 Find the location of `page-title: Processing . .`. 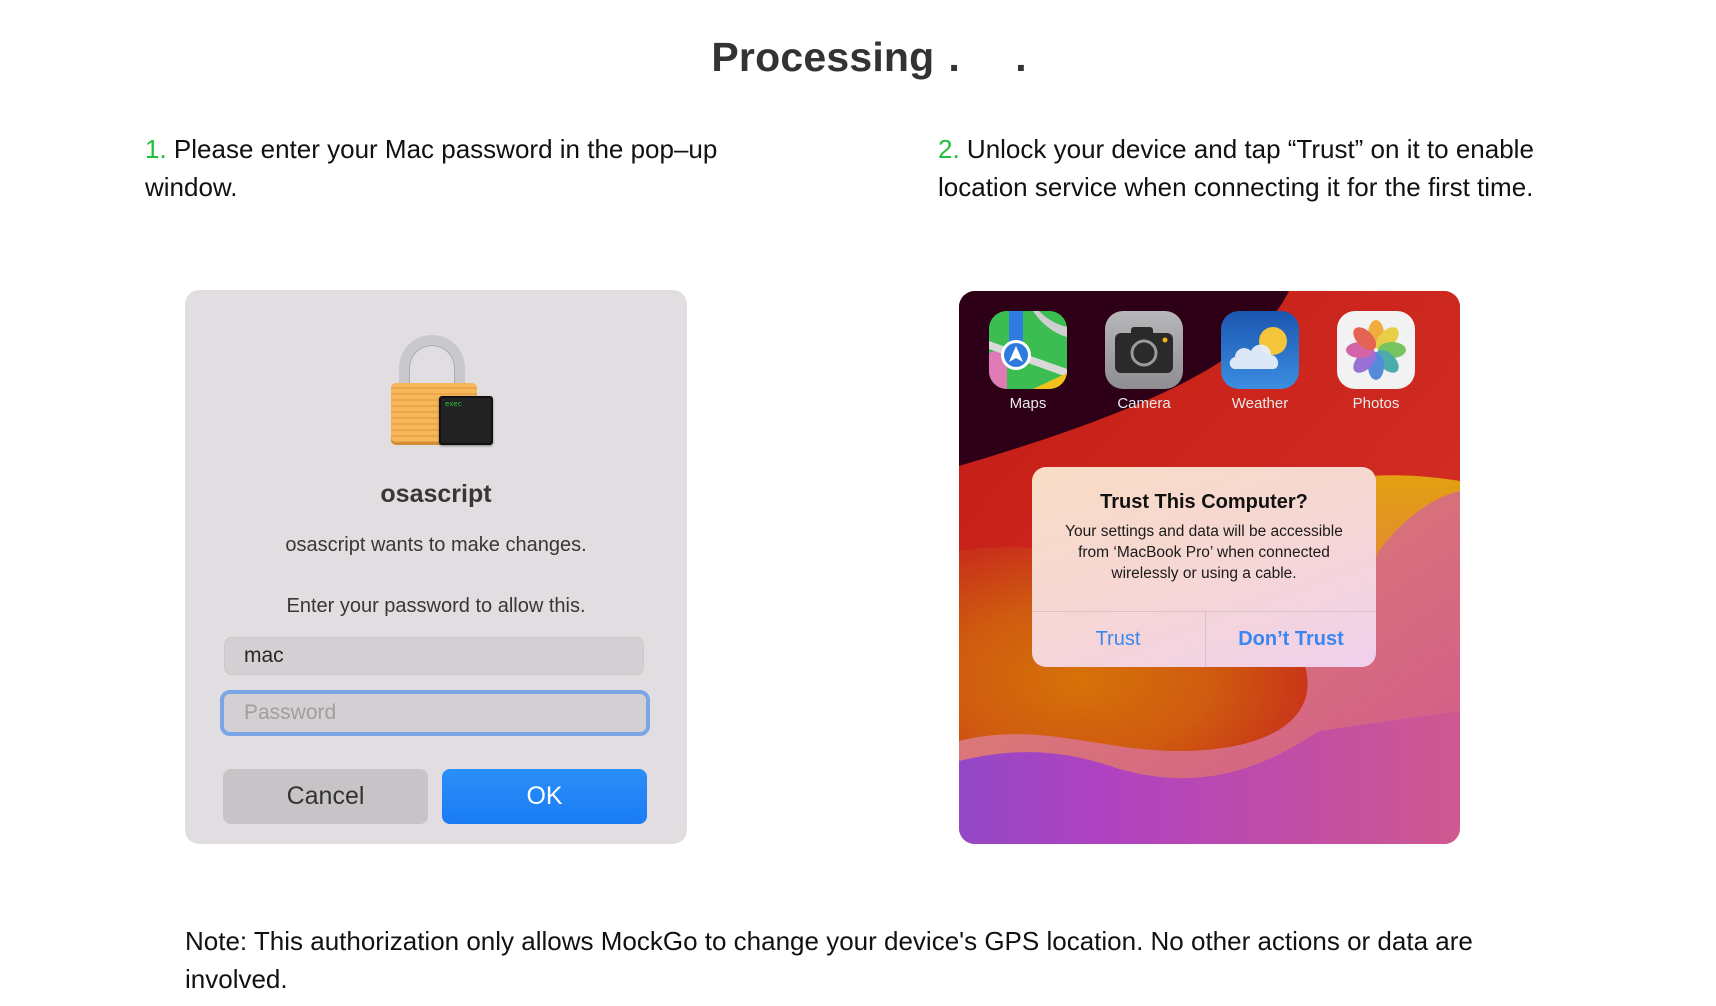

page-title: Processing . . is located at coordinates (858, 57).